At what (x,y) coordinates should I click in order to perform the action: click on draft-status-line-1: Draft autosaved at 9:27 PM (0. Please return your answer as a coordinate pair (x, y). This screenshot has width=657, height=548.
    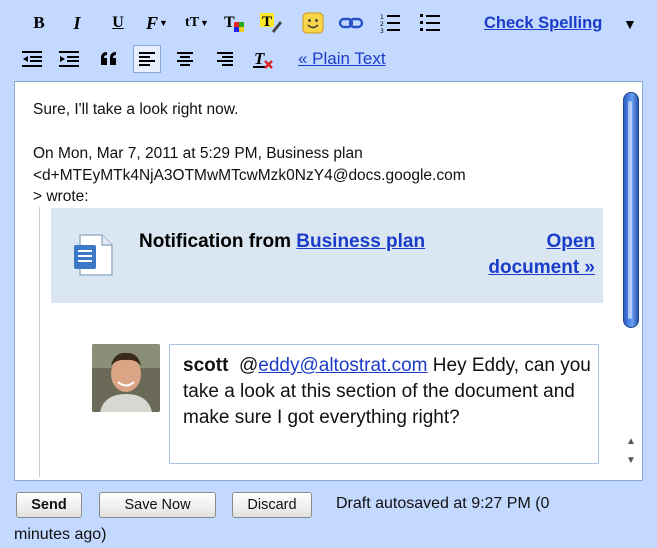
    Looking at the image, I should click on (443, 503).